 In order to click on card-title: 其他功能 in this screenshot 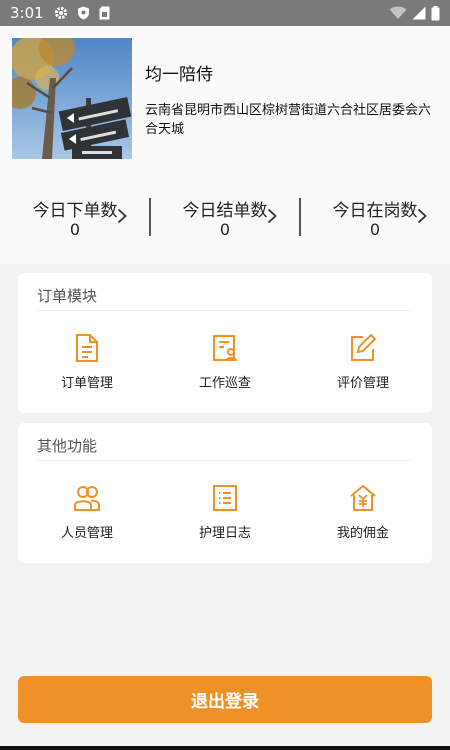, I will do `click(67, 446)`.